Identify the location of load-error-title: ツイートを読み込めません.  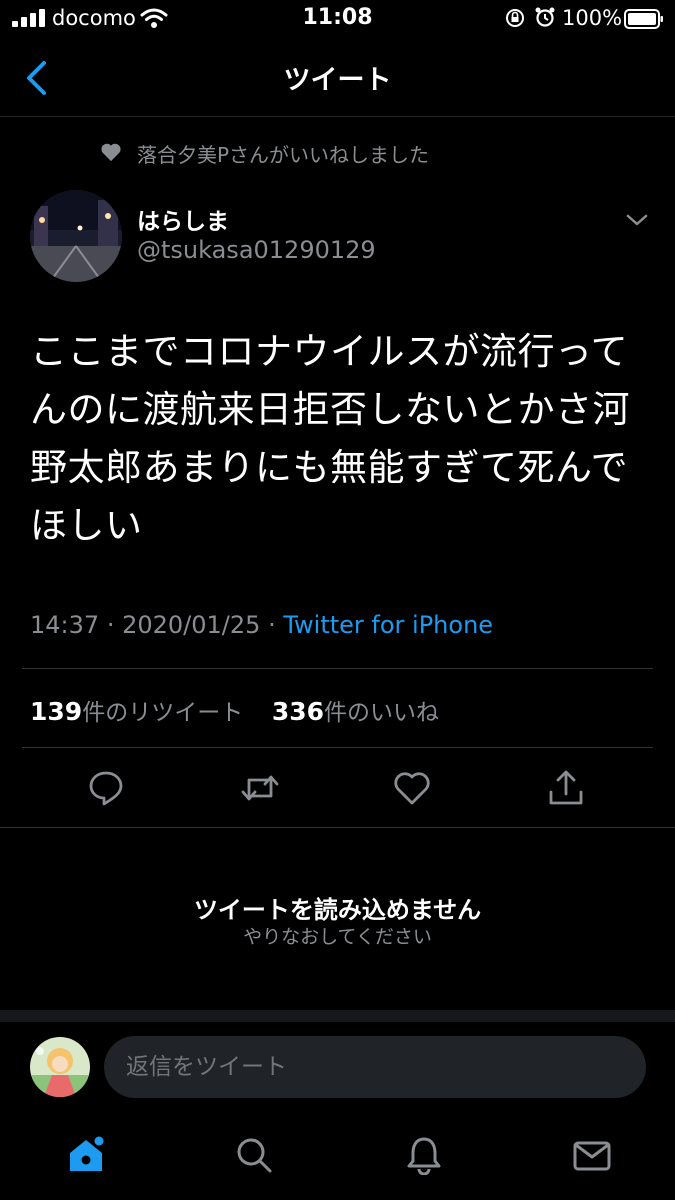
(337, 910).